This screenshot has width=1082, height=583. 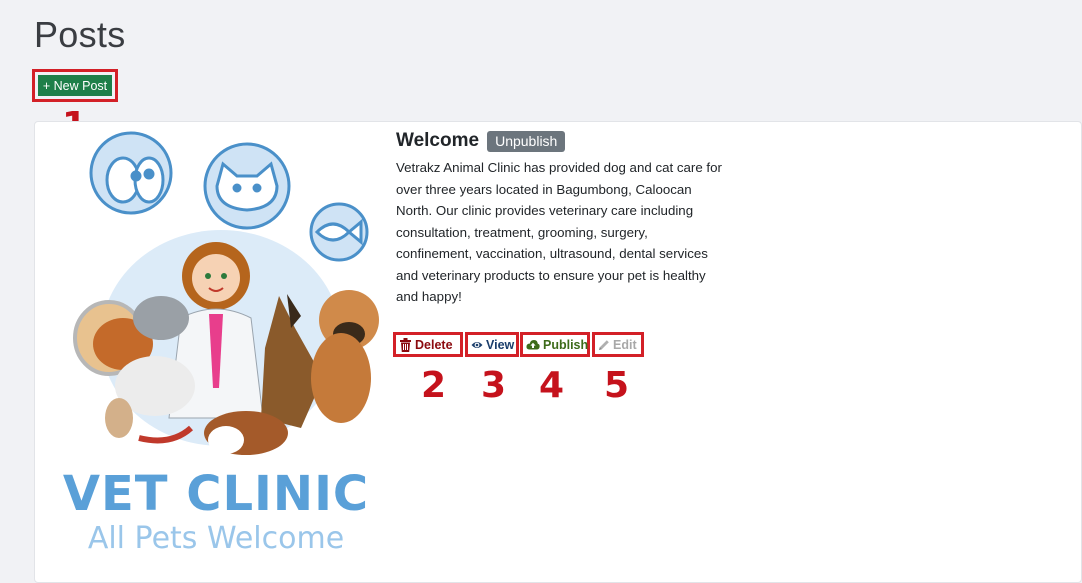 I want to click on vet-illustration, so click(x=226, y=348).